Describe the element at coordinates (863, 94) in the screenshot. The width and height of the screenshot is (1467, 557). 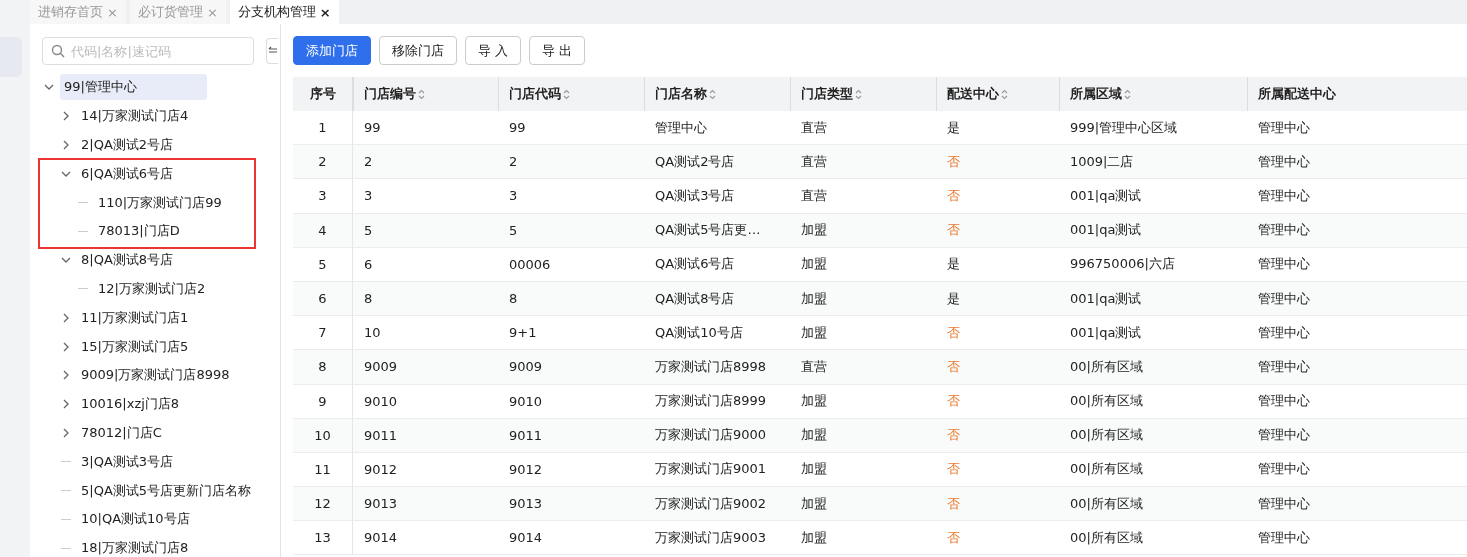
I see `column-header: 门店类型` at that location.